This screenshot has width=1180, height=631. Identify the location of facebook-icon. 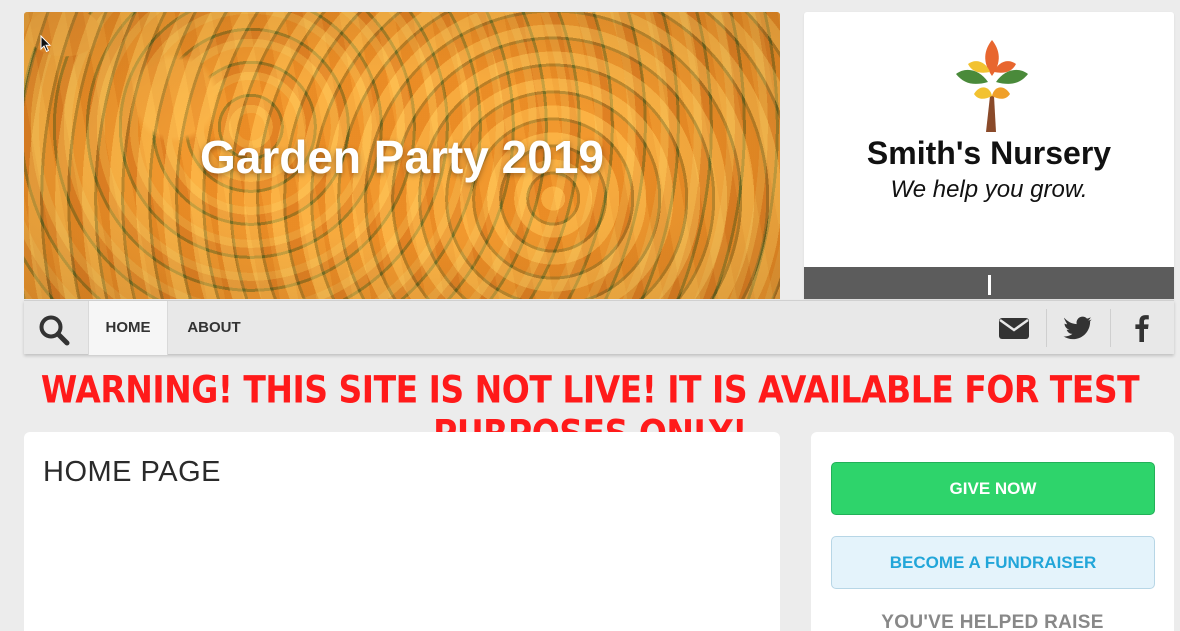
(1142, 328).